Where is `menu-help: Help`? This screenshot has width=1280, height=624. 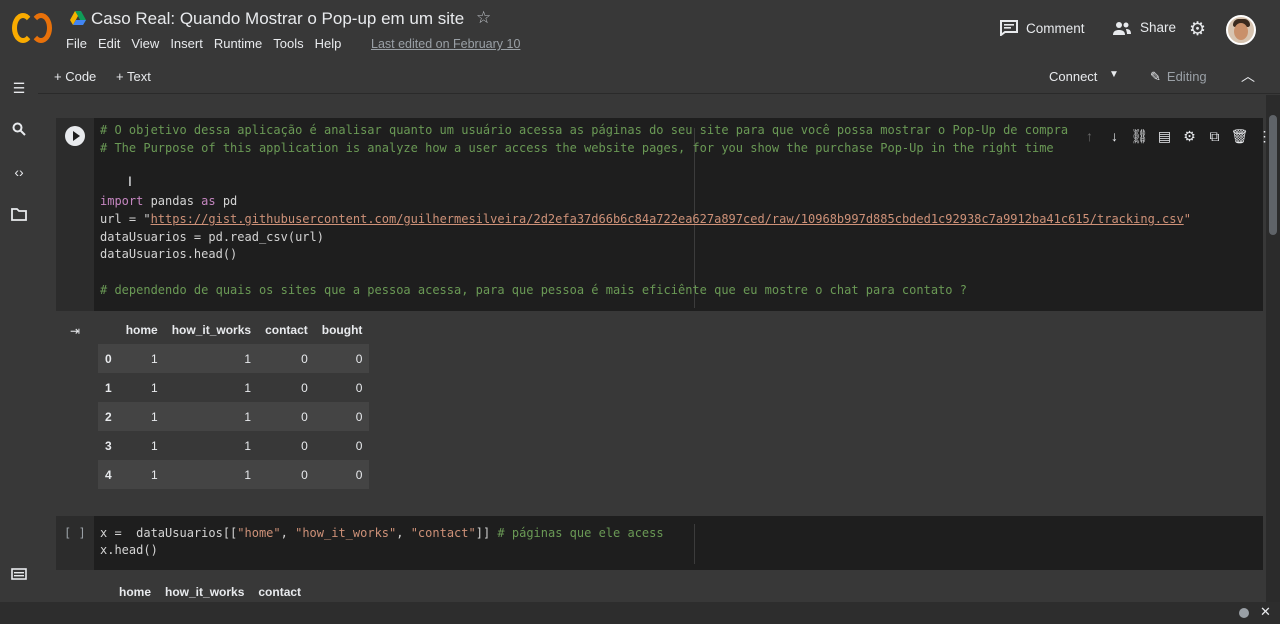 menu-help: Help is located at coordinates (328, 43).